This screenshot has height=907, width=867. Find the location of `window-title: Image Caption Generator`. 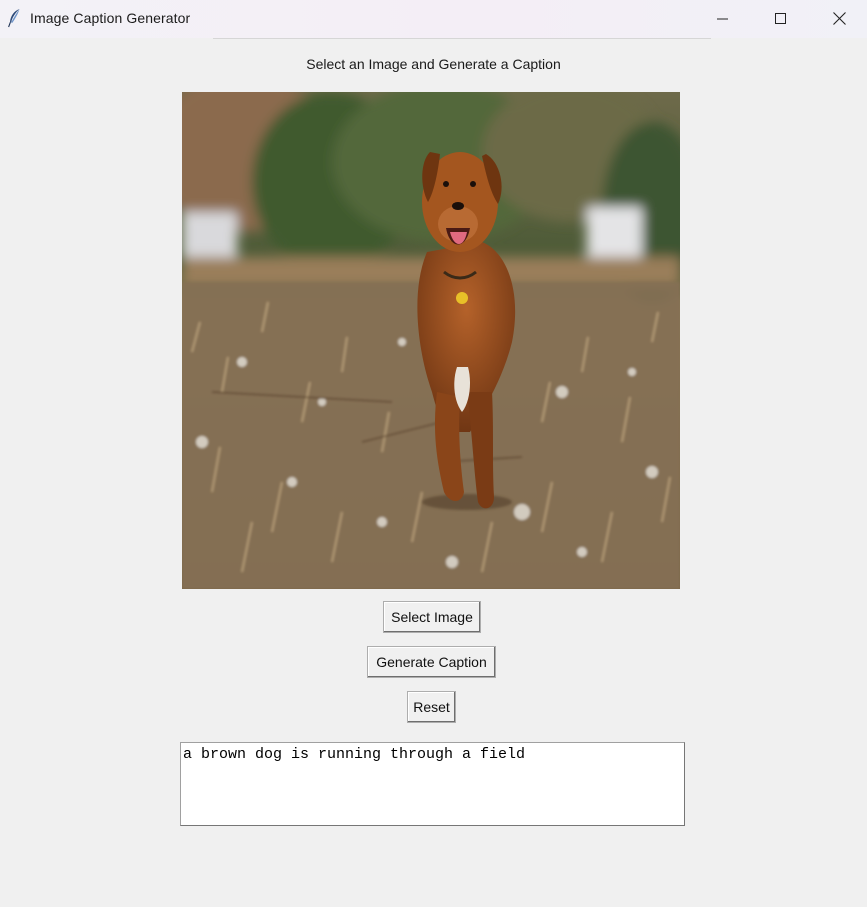

window-title: Image Caption Generator is located at coordinates (110, 18).